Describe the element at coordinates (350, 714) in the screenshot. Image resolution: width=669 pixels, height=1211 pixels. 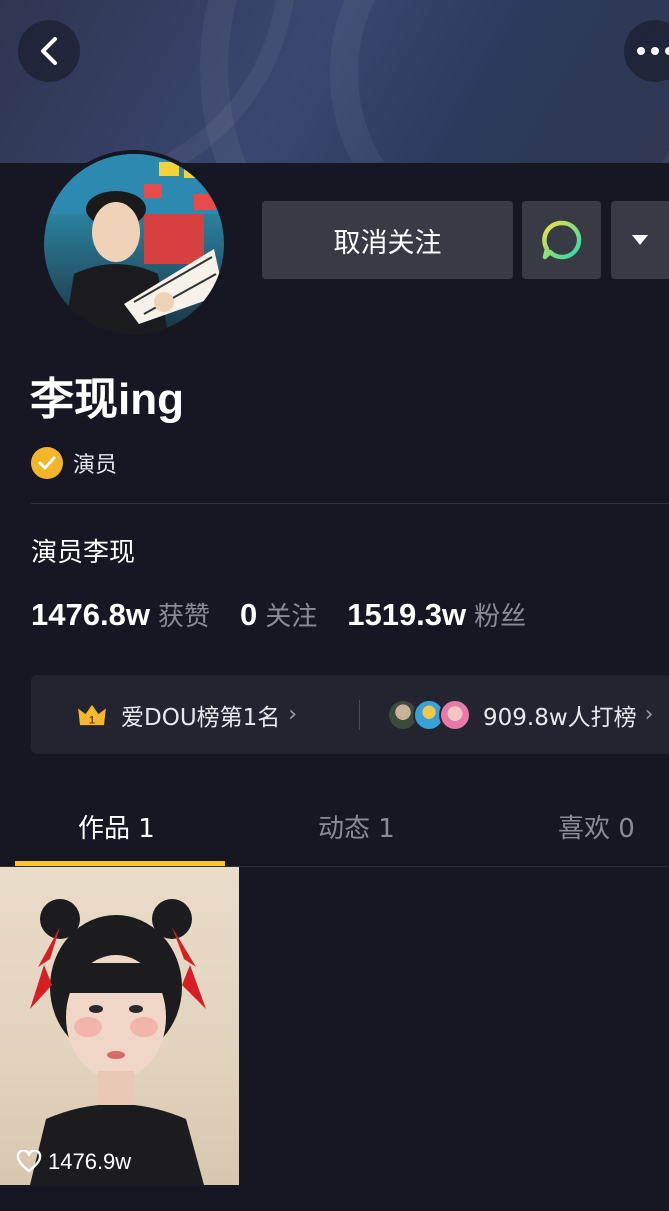
I see `idol-rank-bar: 1 爱DOU榜第1名 › 909.8w人打榜 ›` at that location.